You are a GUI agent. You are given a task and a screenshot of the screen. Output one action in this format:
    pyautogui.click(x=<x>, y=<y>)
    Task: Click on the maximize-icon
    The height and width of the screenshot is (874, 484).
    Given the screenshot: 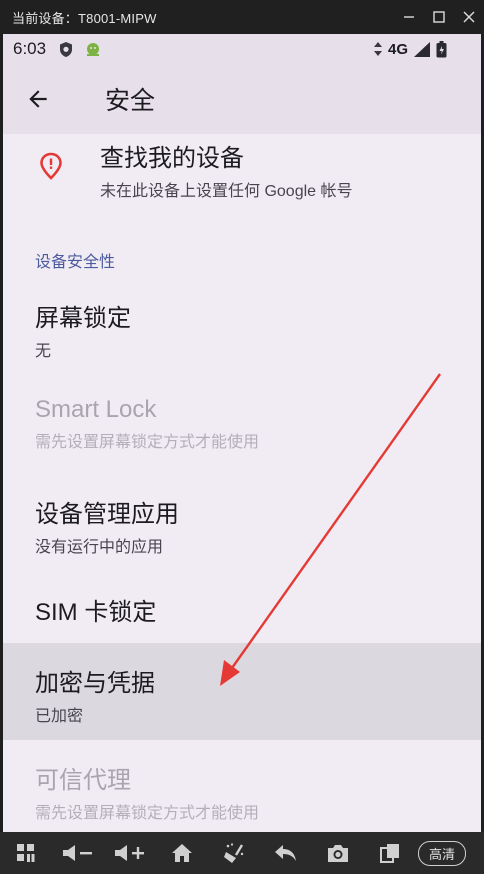 What is the action you would take?
    pyautogui.click(x=439, y=17)
    